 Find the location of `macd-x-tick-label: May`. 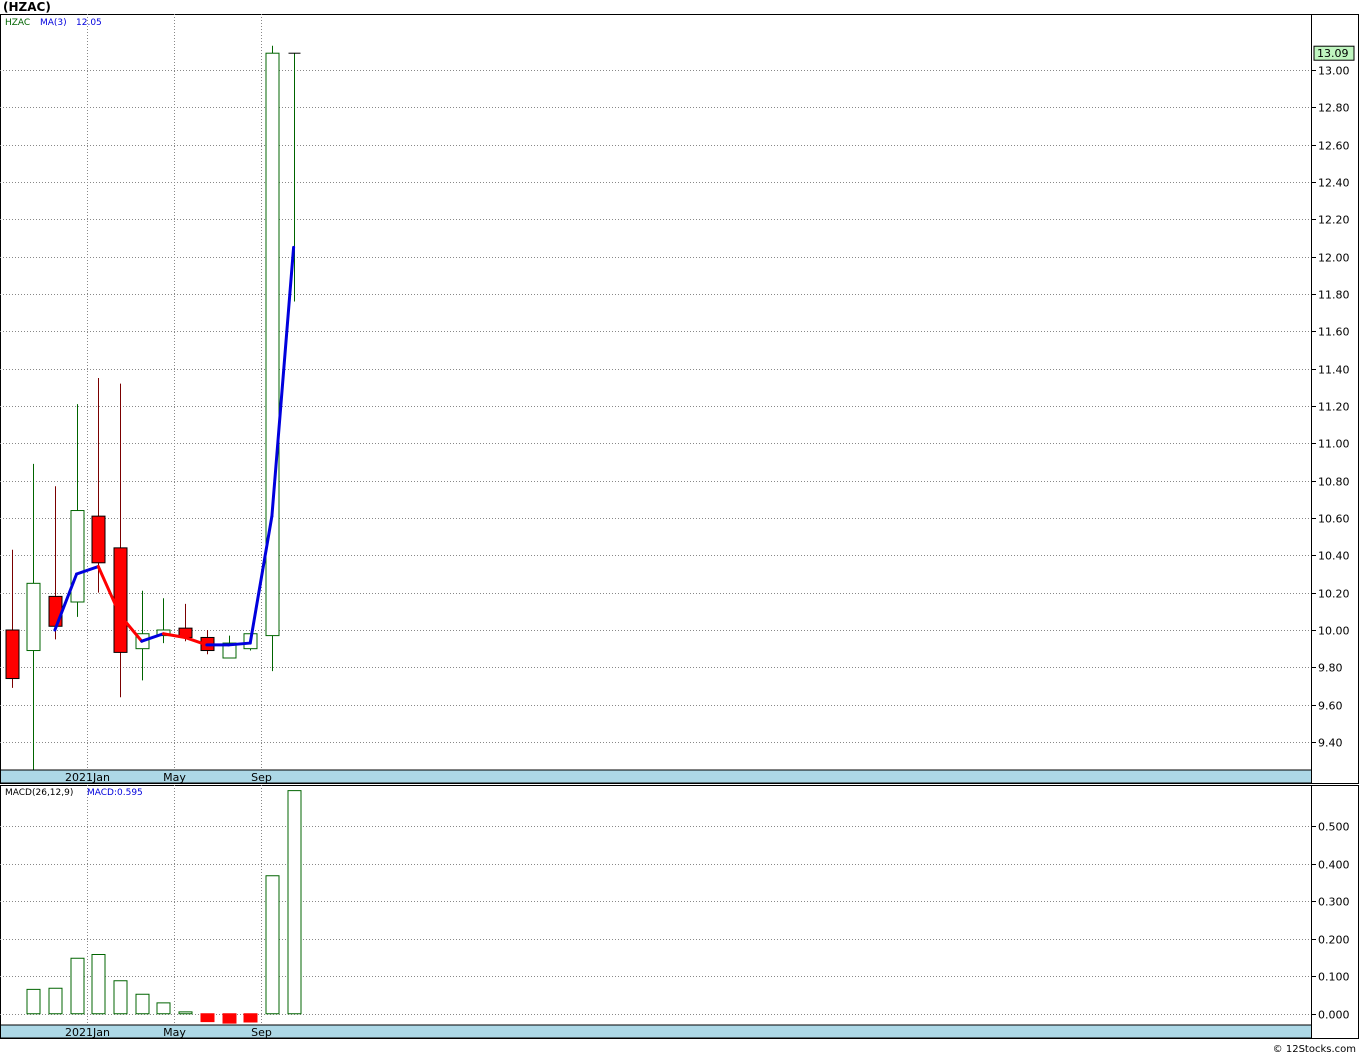

macd-x-tick-label: May is located at coordinates (174, 1032).